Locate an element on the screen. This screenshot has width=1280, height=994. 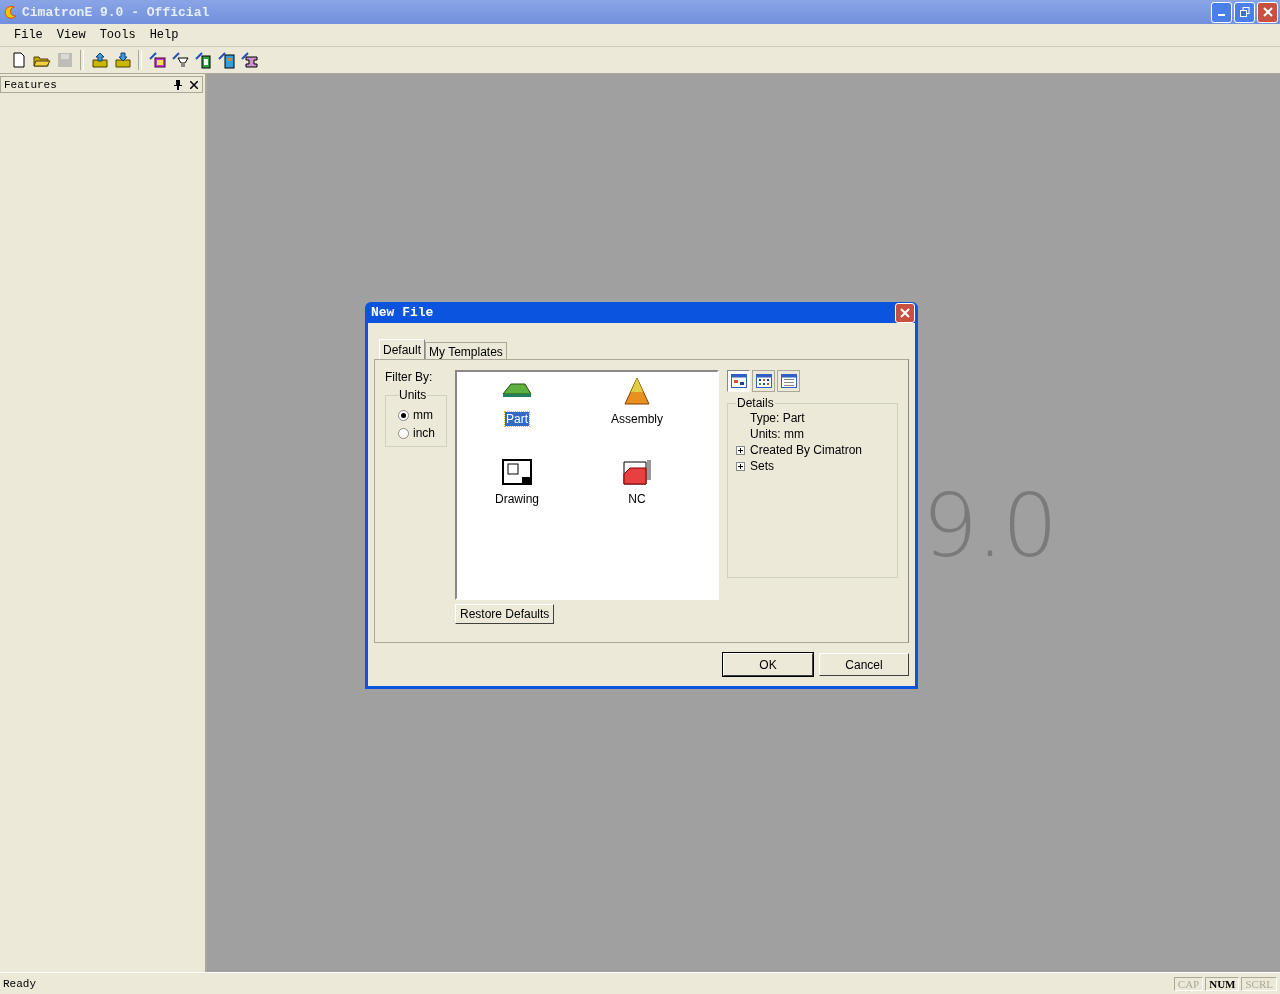
status-text: Ready is located at coordinates (20, 983).